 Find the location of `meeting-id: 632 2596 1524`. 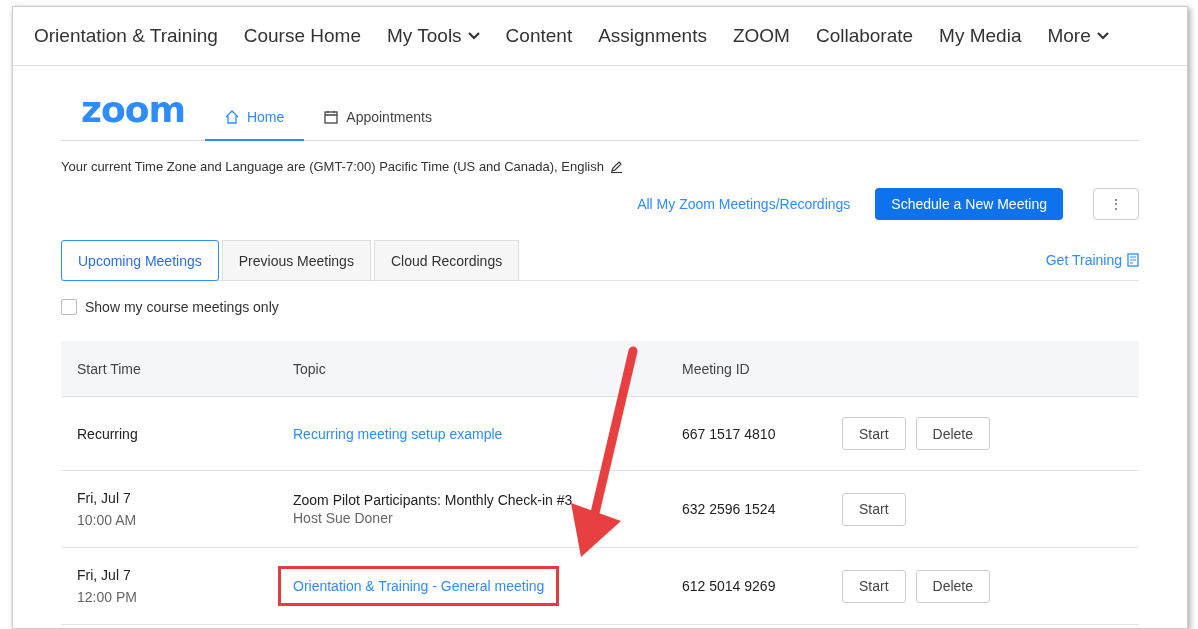

meeting-id: 632 2596 1524 is located at coordinates (729, 509).